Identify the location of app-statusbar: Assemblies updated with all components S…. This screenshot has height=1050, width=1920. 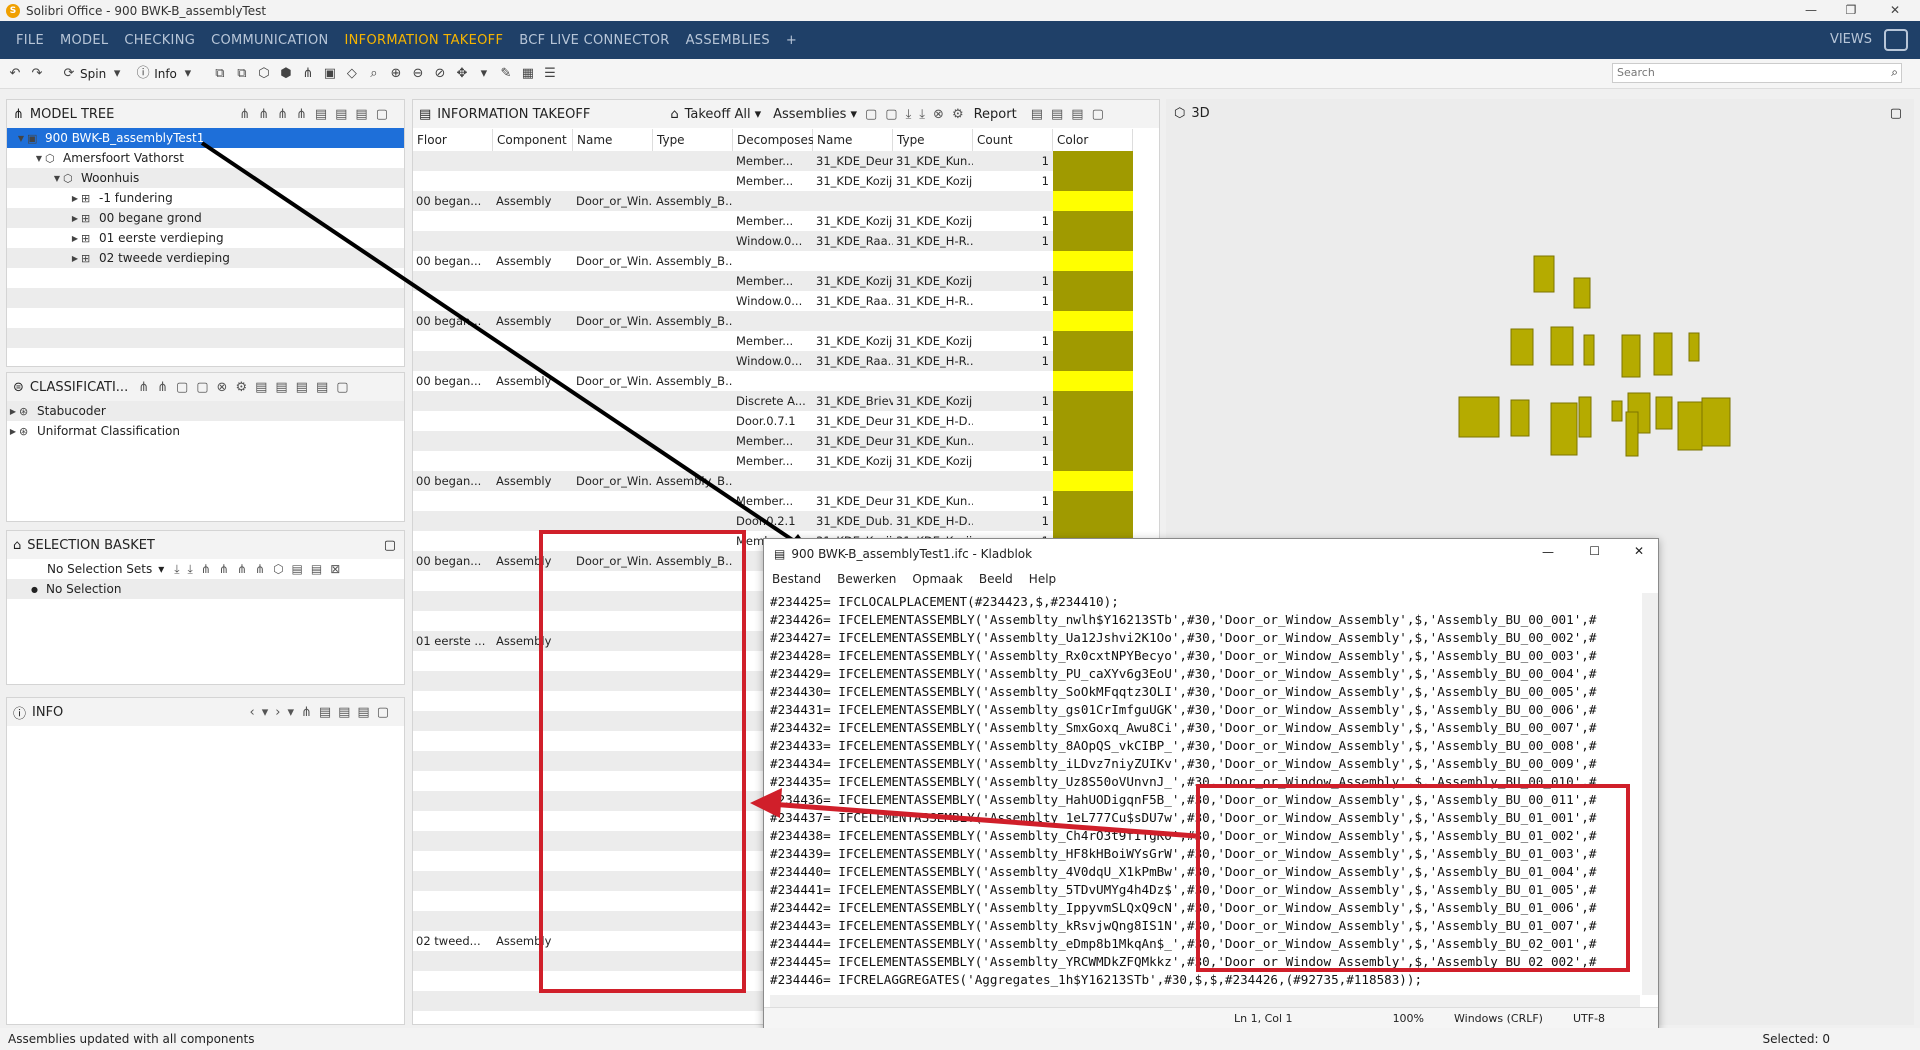
(960, 1039).